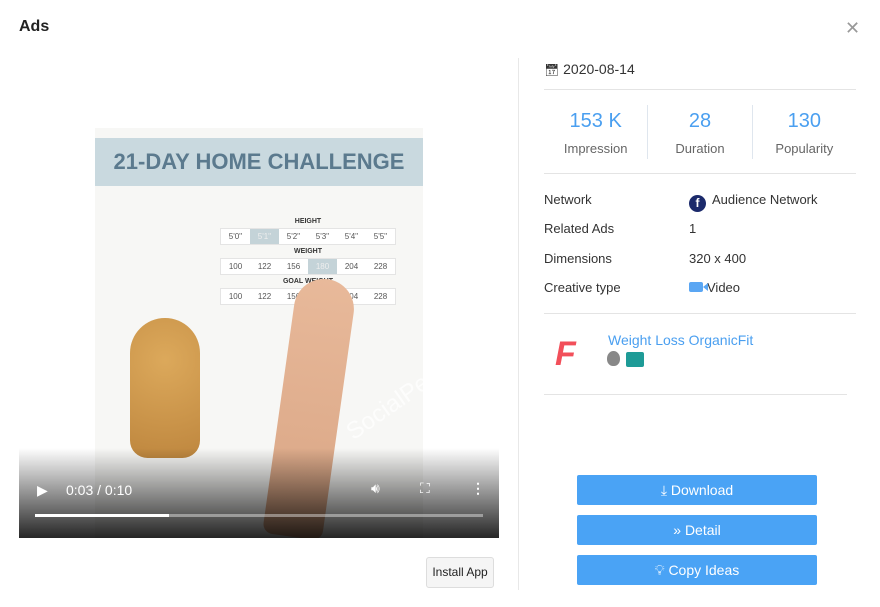 The image size is (880, 607). What do you see at coordinates (589, 69) in the screenshot?
I see `ad-date: 📅︎ 2020-08-14` at bounding box center [589, 69].